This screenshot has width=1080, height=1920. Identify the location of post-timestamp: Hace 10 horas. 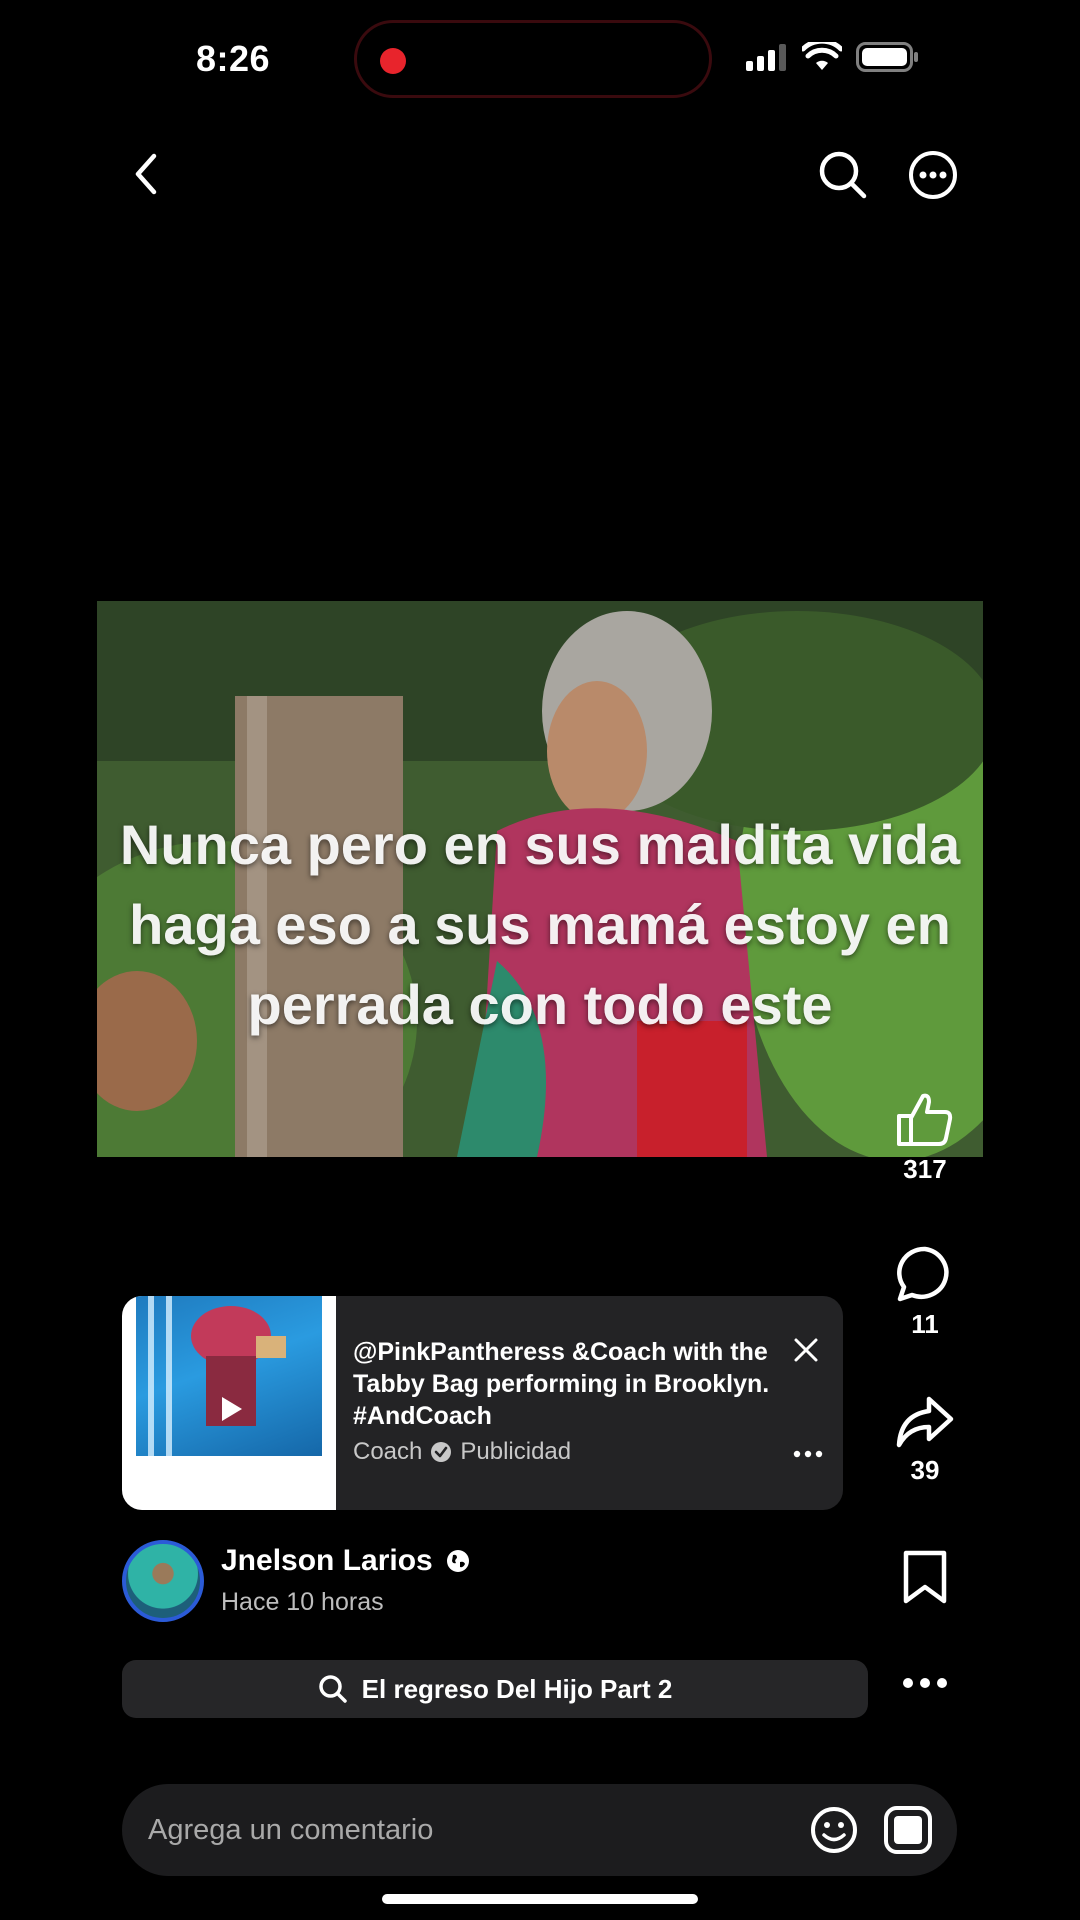
(302, 1602).